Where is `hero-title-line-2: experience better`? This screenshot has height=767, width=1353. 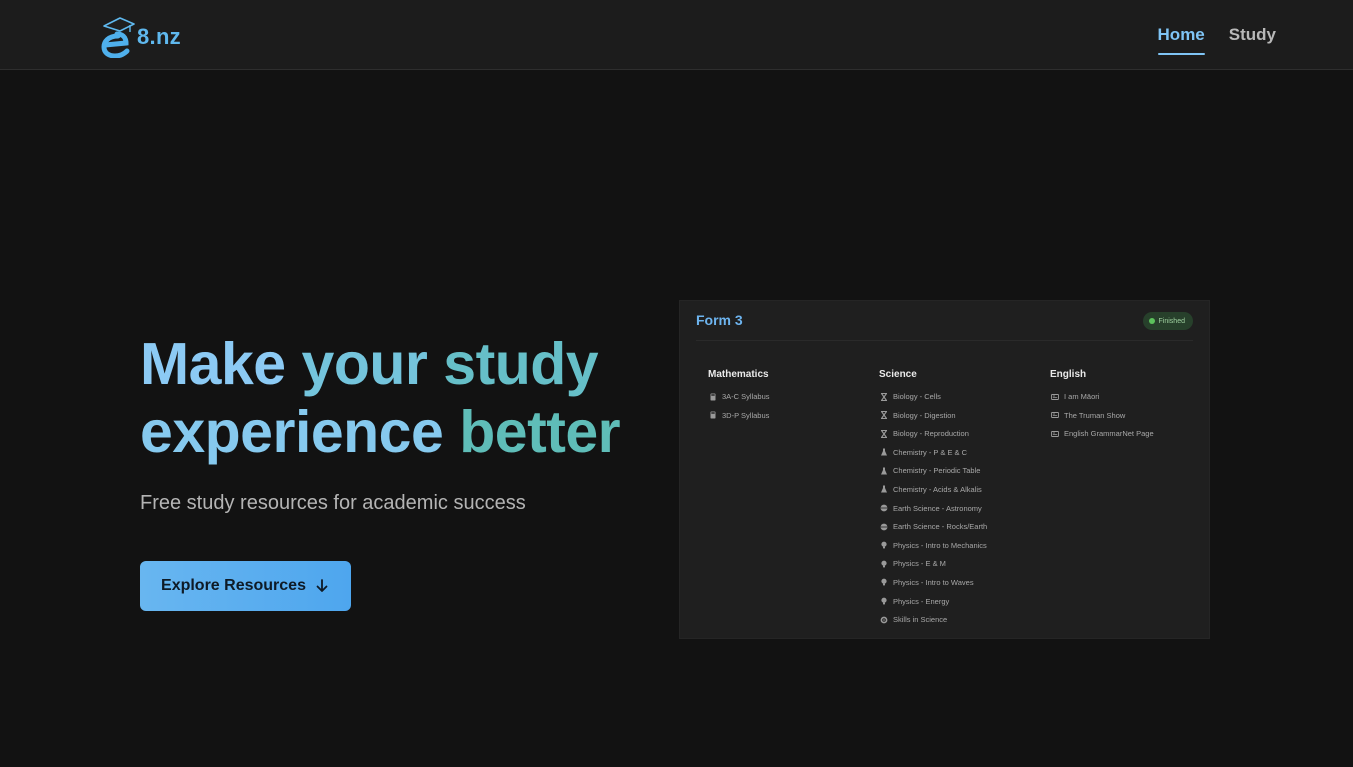 hero-title-line-2: experience better is located at coordinates (380, 432).